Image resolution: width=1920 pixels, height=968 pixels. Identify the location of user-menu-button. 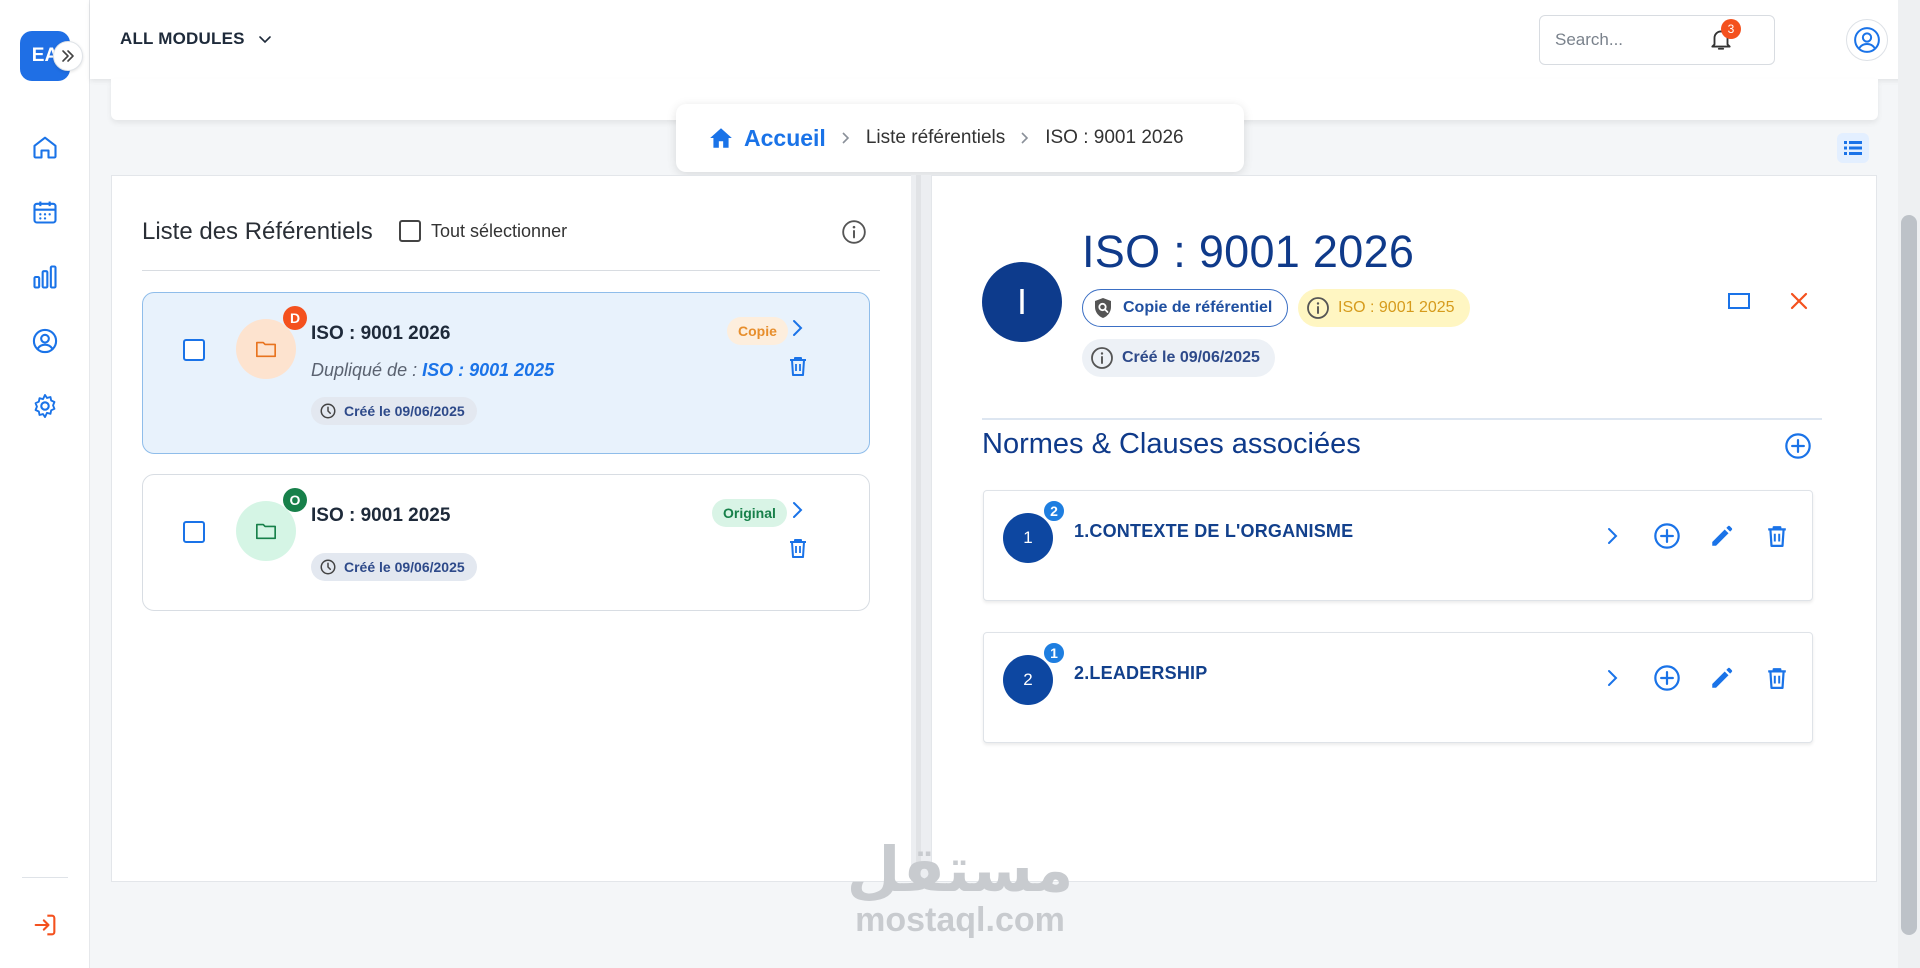
(1867, 40).